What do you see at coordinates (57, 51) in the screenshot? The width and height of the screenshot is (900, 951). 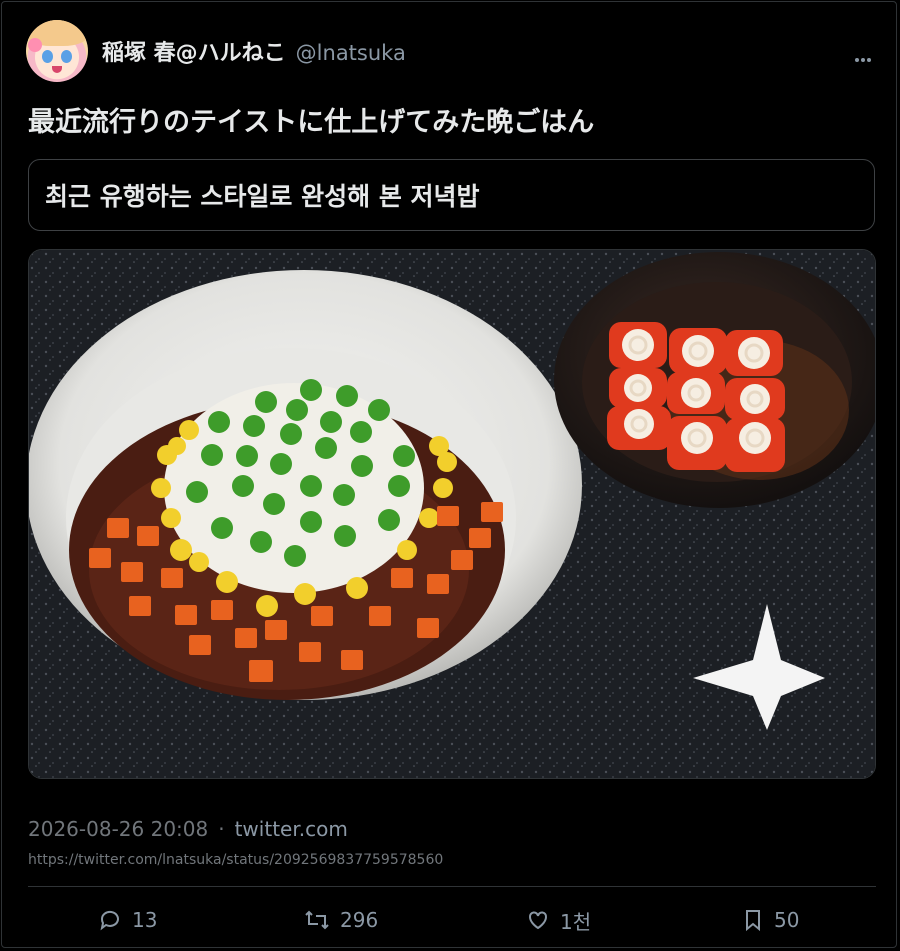 I see `avatar` at bounding box center [57, 51].